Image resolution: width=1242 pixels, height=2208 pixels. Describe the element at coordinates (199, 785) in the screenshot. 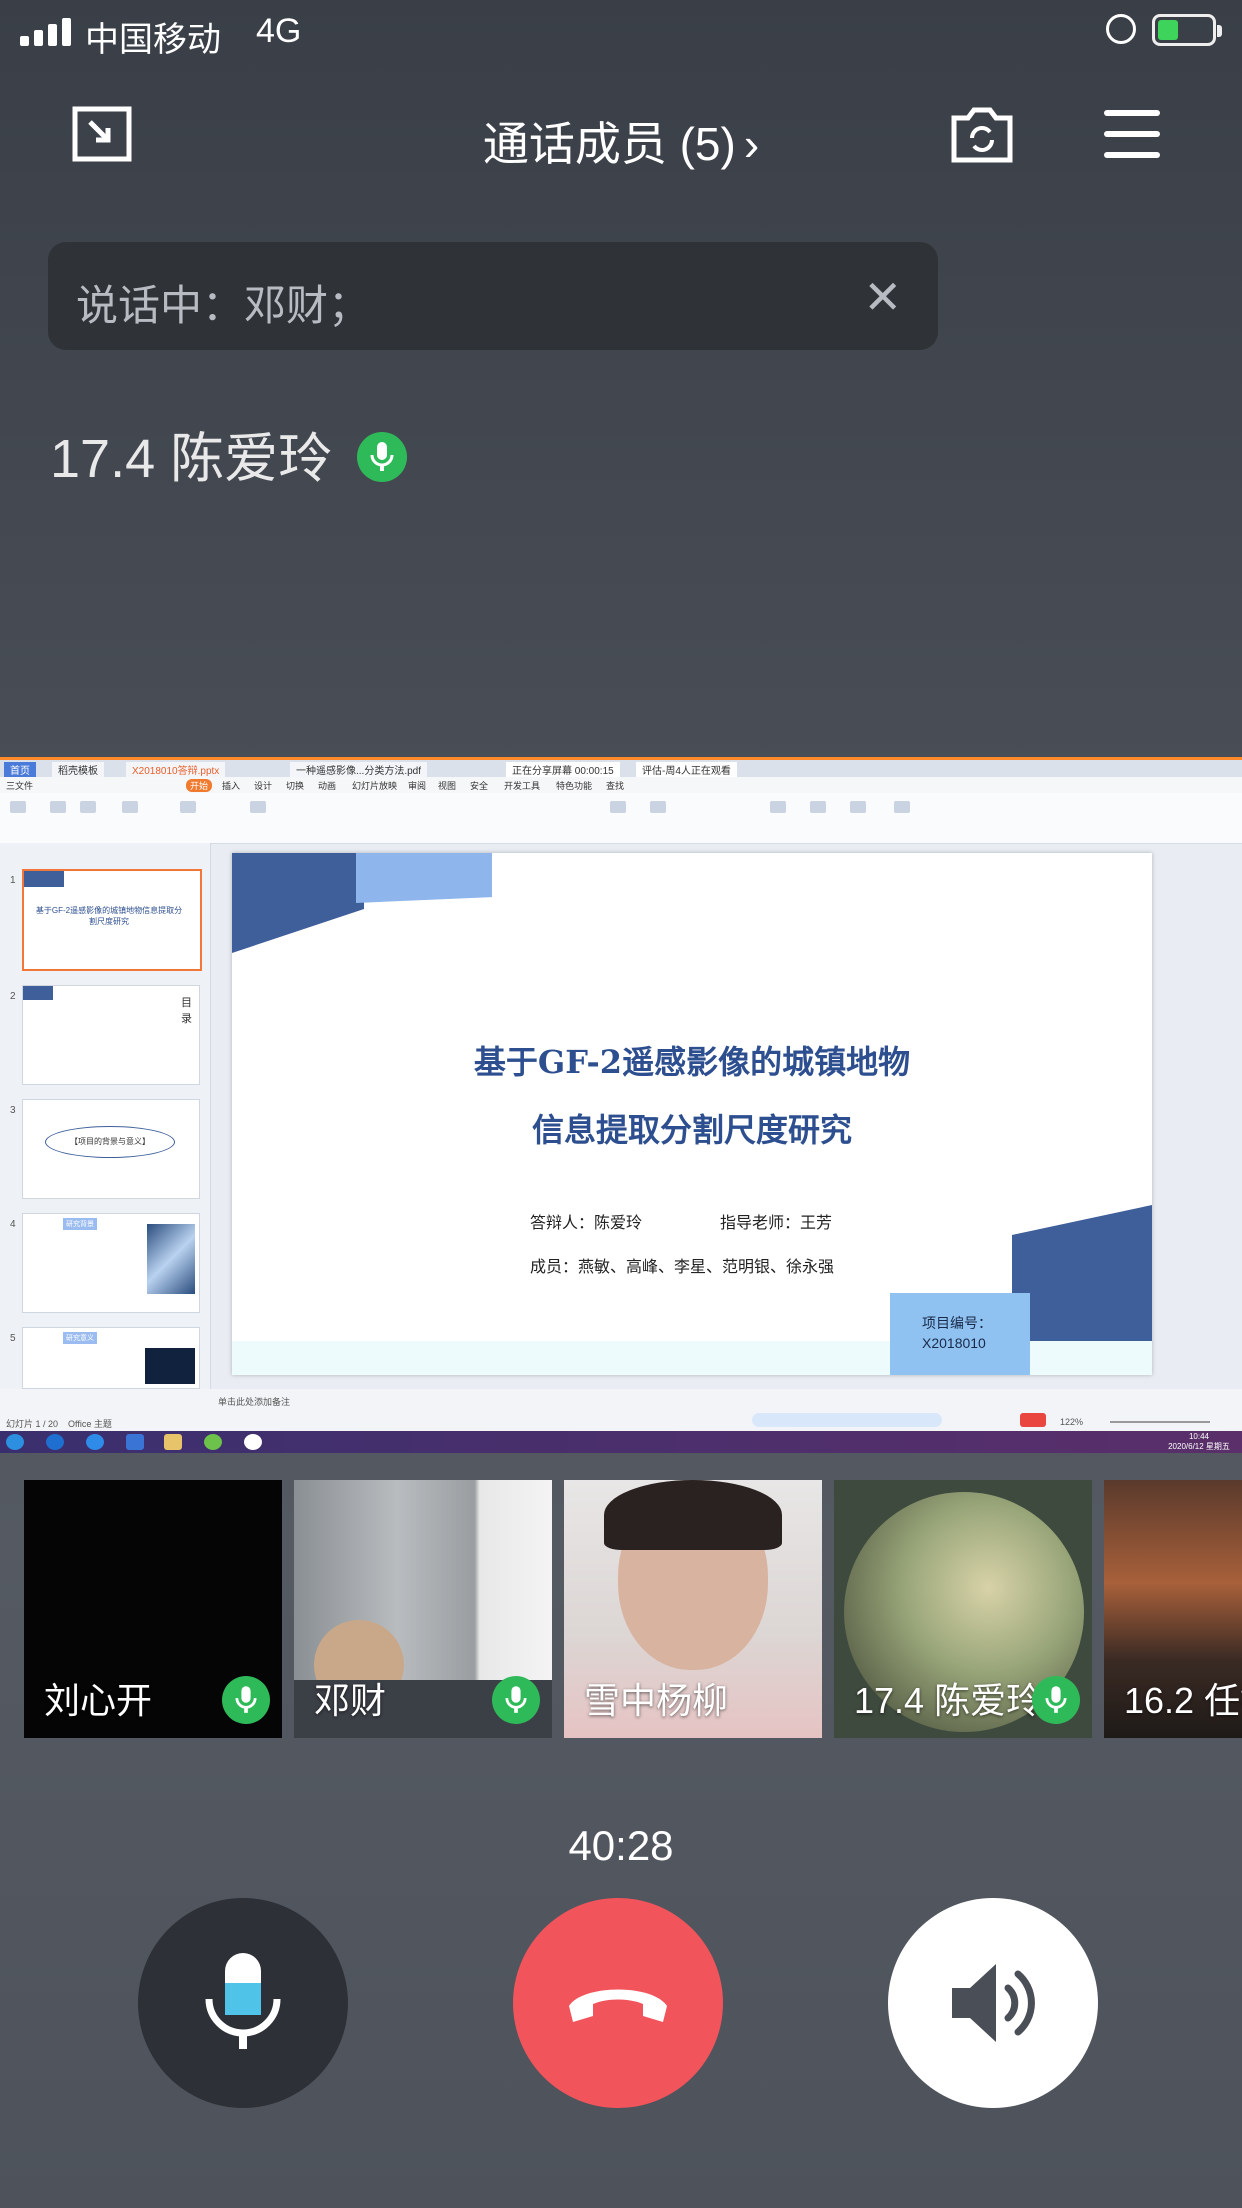

I see `ribbon-item: 开始` at that location.